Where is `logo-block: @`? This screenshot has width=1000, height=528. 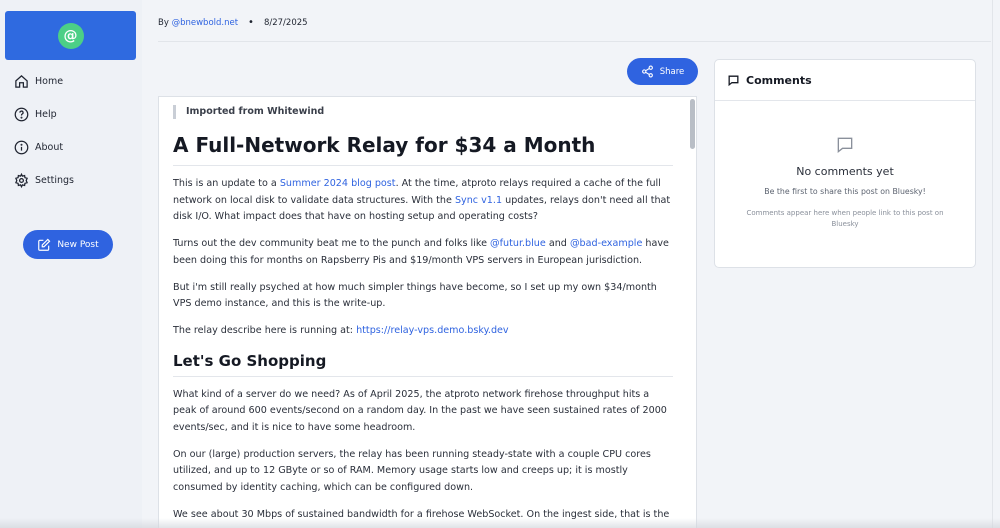
logo-block: @ is located at coordinates (70, 35).